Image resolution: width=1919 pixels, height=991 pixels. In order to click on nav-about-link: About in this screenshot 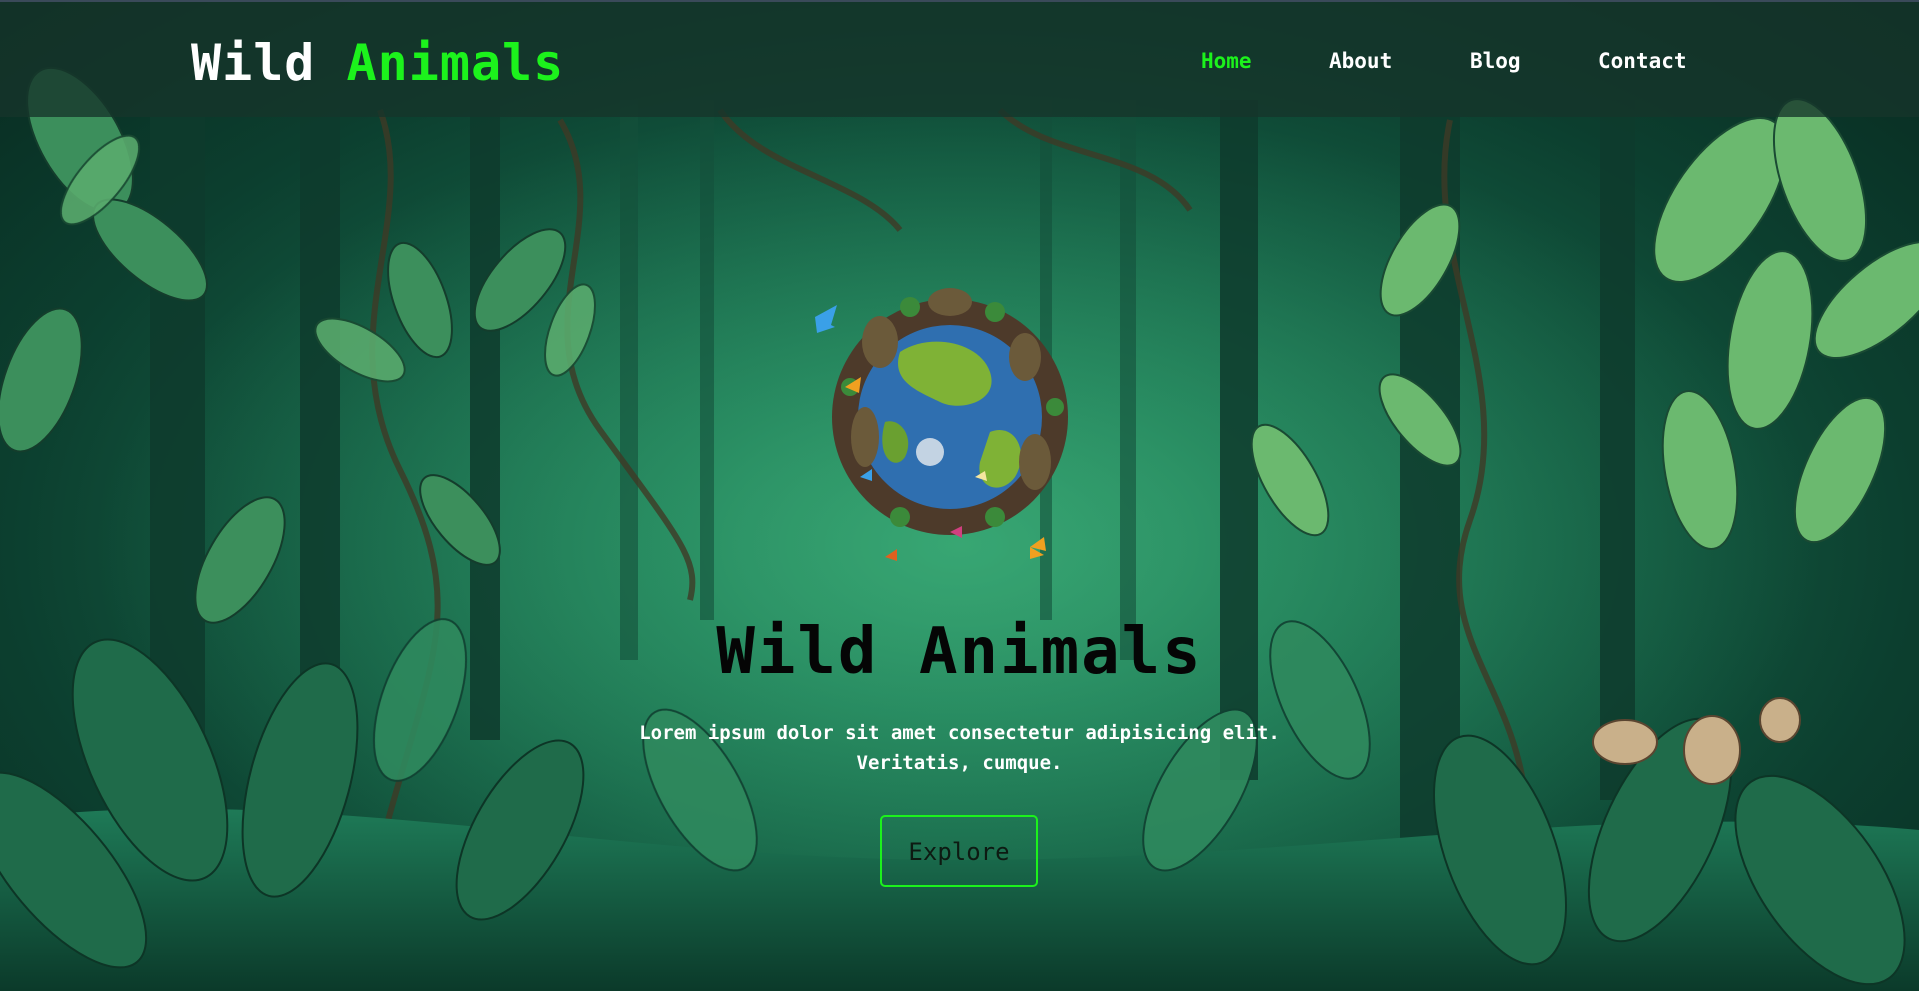, I will do `click(1360, 61)`.